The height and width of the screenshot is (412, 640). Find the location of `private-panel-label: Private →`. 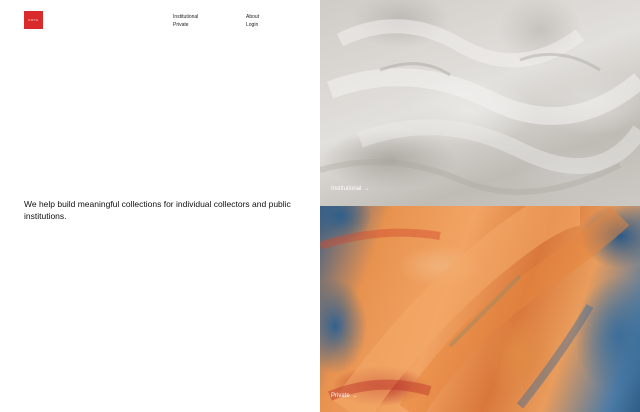

private-panel-label: Private → is located at coordinates (344, 396).